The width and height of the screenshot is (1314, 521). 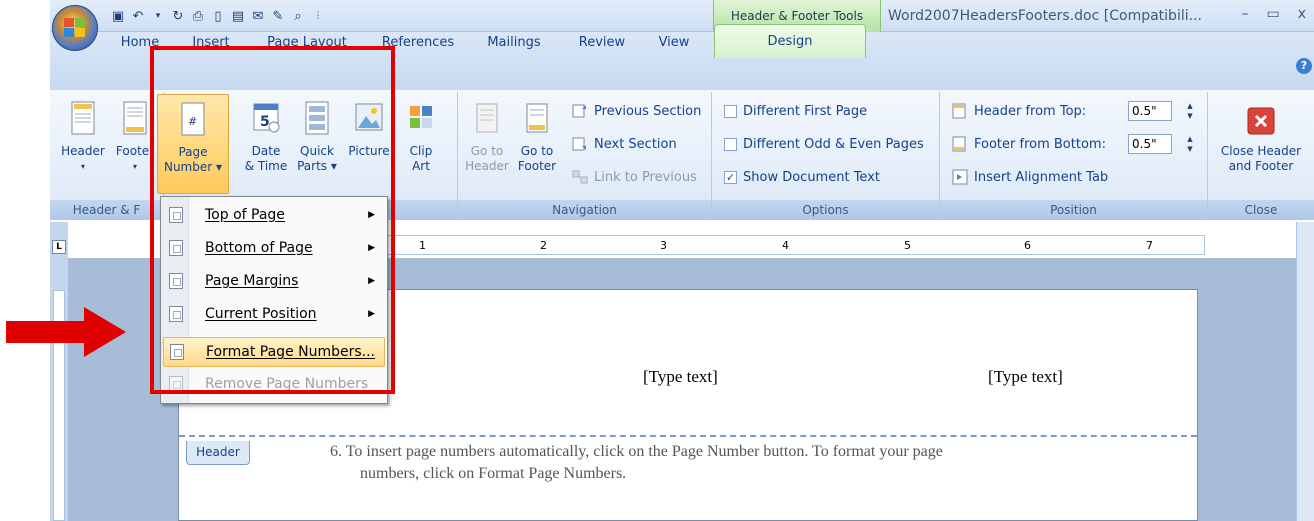 I want to click on date-time-button: 5 Date & Time, so click(x=266, y=137).